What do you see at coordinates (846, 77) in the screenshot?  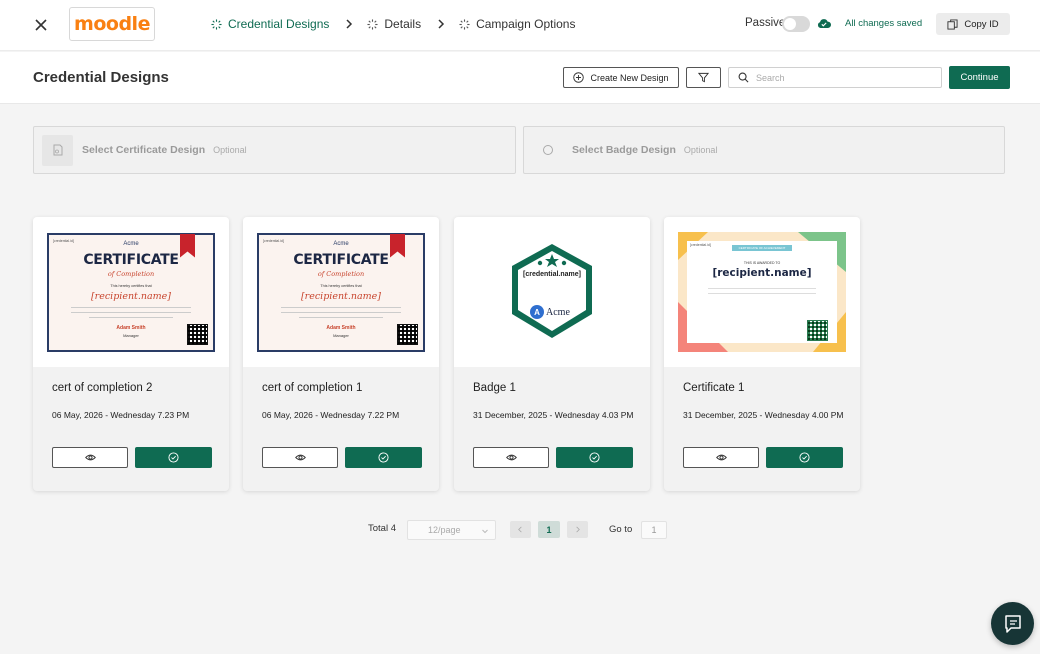 I see `search-input` at bounding box center [846, 77].